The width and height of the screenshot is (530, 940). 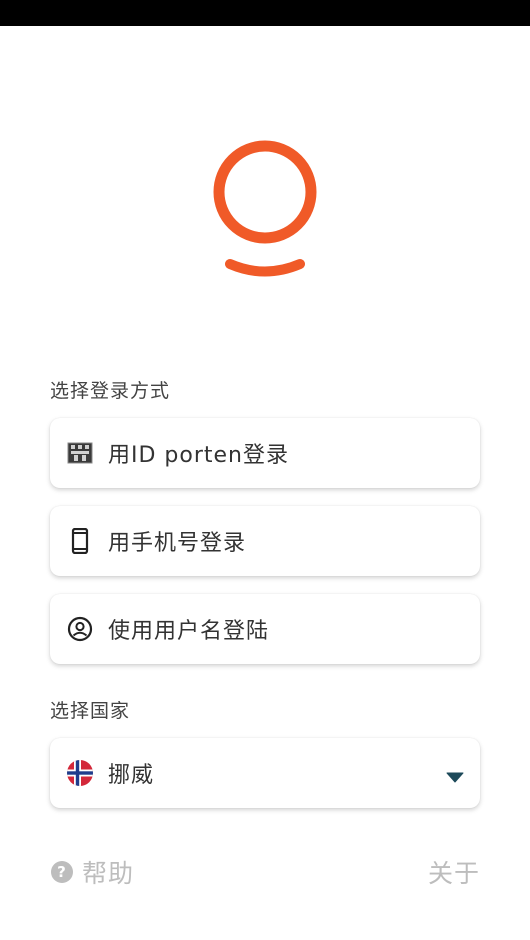 I want to click on norway-flag-icon, so click(x=80, y=773).